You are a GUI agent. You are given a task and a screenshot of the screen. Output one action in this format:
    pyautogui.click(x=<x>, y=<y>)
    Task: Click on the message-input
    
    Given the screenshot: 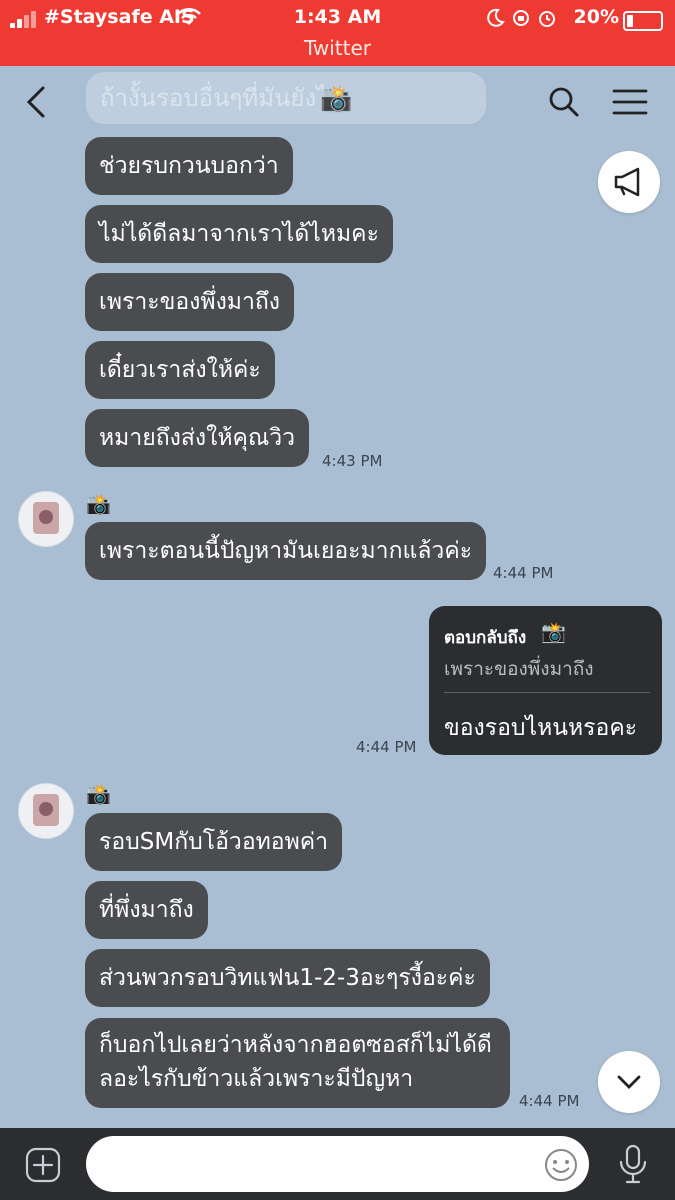 What is the action you would take?
    pyautogui.click(x=337, y=1164)
    